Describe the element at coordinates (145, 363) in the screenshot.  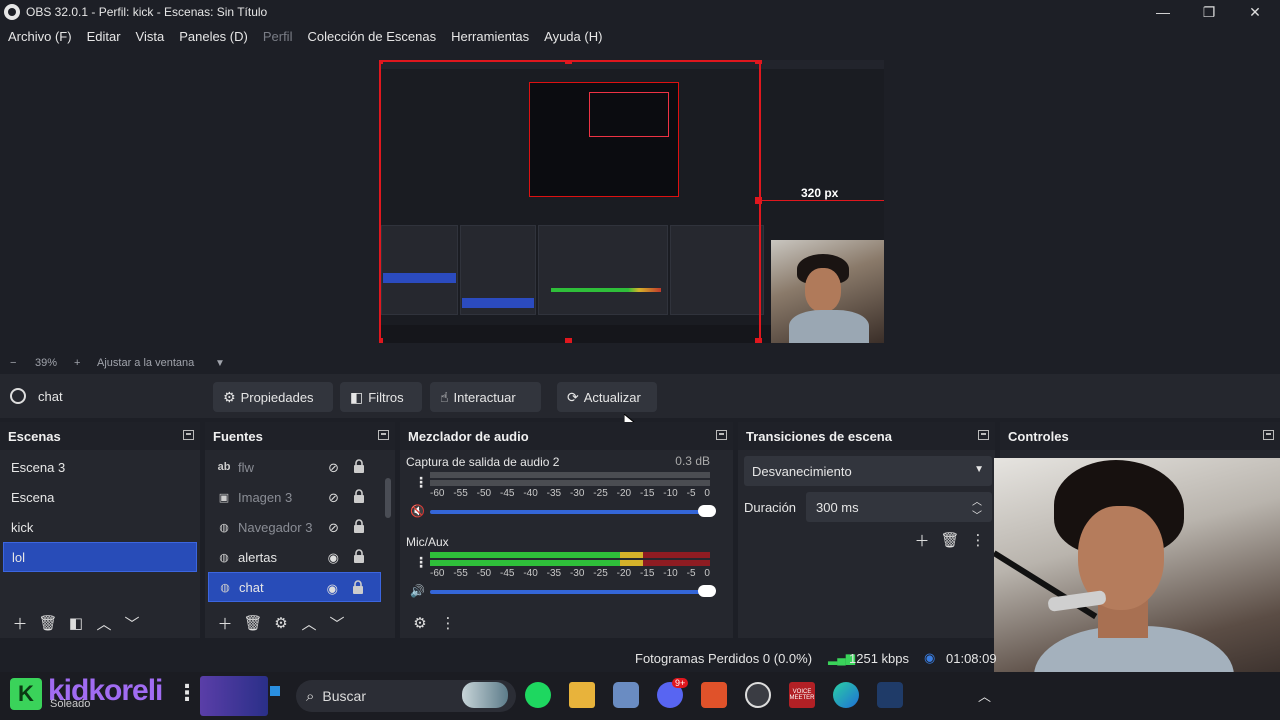
I see `fit-to-window-label: Ajustar a la ventana` at that location.